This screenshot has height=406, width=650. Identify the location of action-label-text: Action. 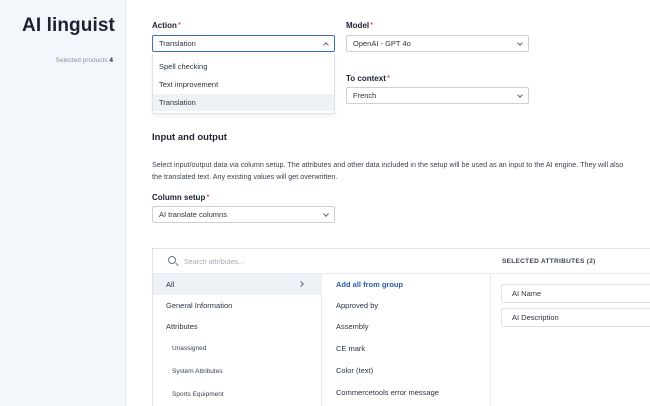
(164, 25).